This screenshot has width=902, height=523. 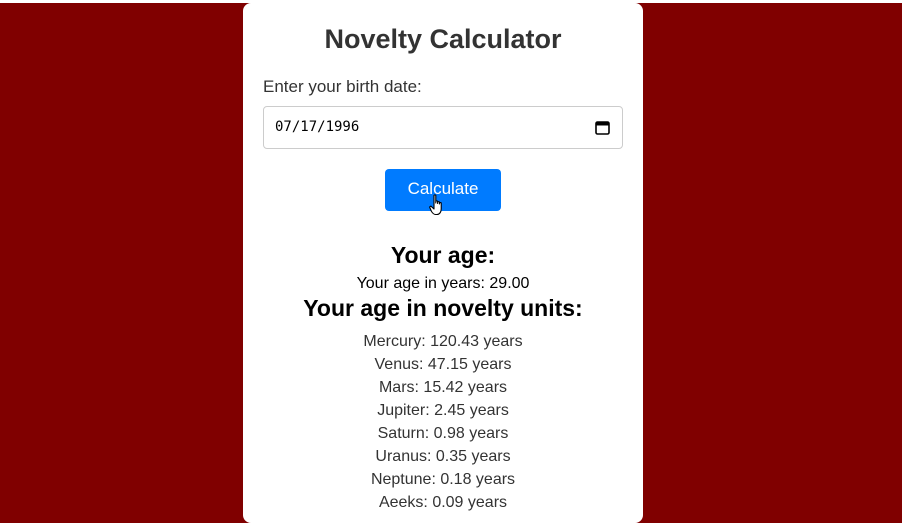 What do you see at coordinates (602, 127) in the screenshot?
I see `calendar-icon` at bounding box center [602, 127].